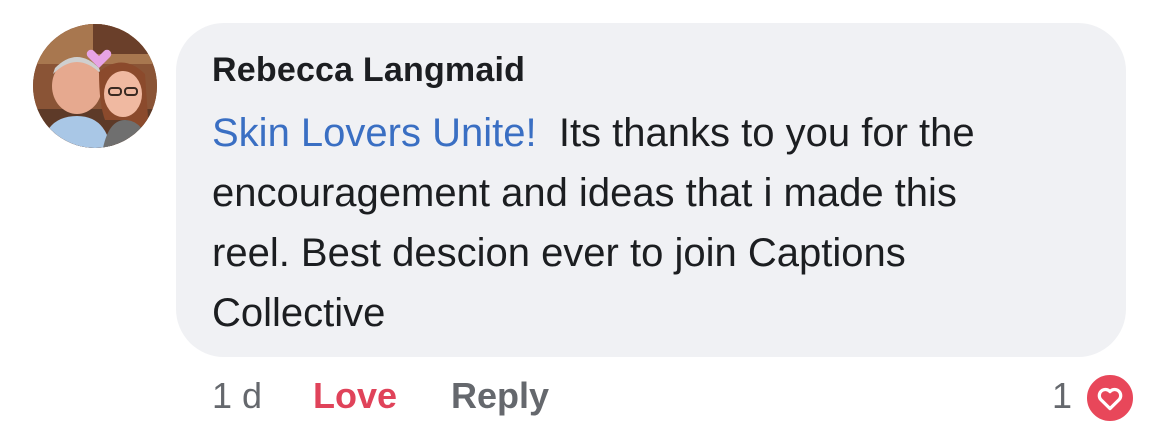  I want to click on avatar, so click(95, 86).